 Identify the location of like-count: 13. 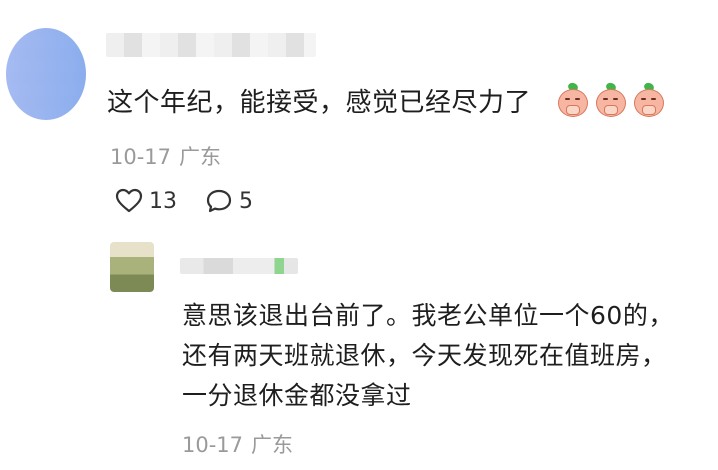
(163, 201).